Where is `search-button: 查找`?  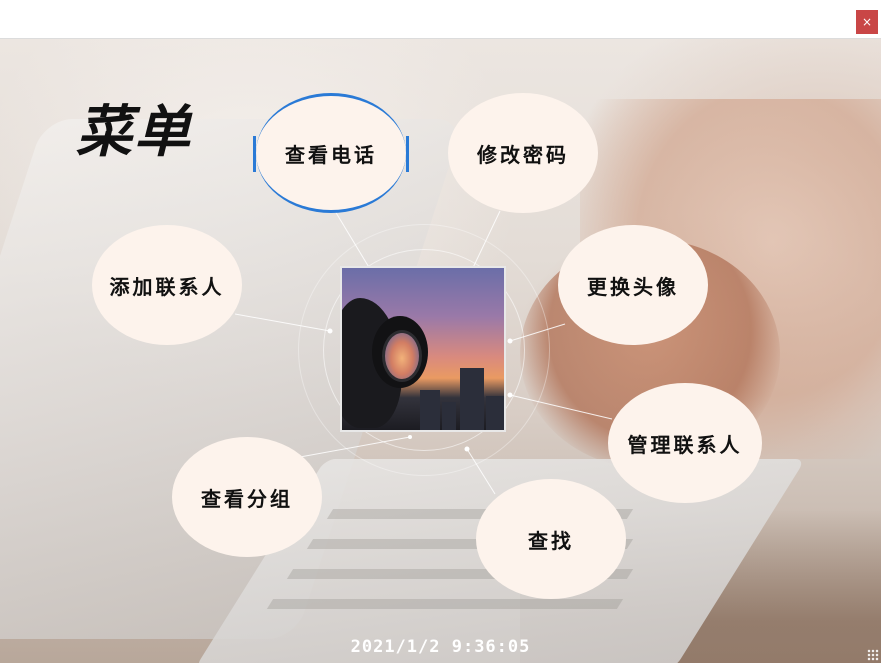
search-button: 查找 is located at coordinates (551, 539).